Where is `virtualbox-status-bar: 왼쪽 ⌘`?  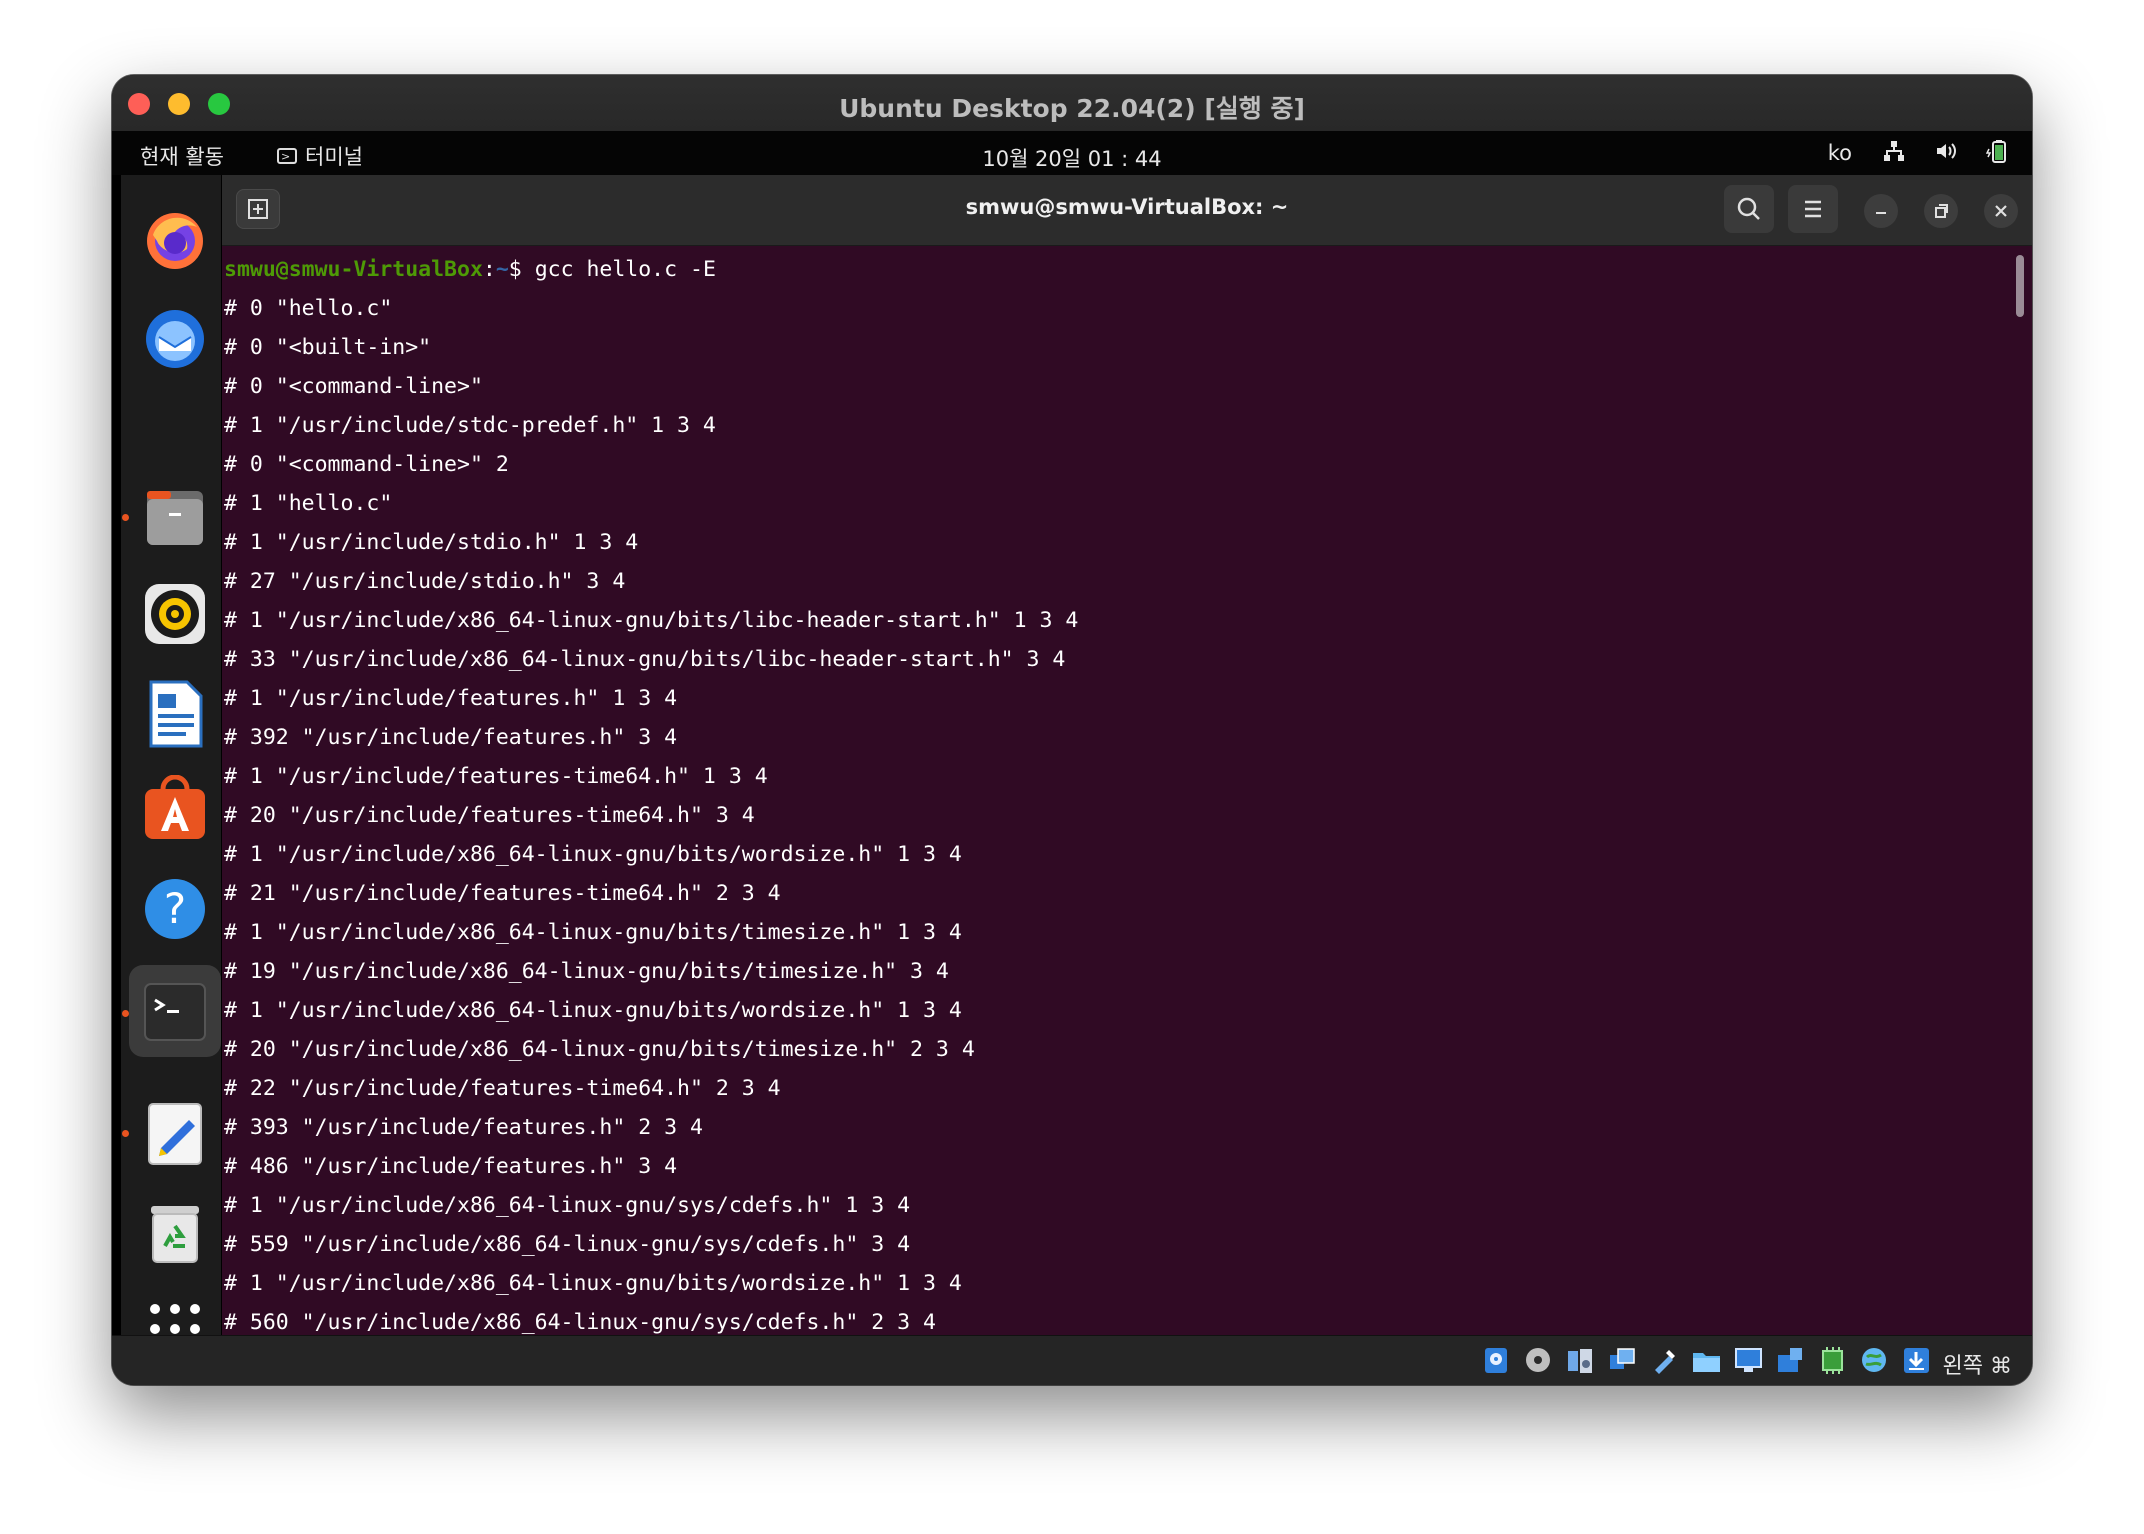 virtualbox-status-bar: 왼쪽 ⌘ is located at coordinates (1072, 1360).